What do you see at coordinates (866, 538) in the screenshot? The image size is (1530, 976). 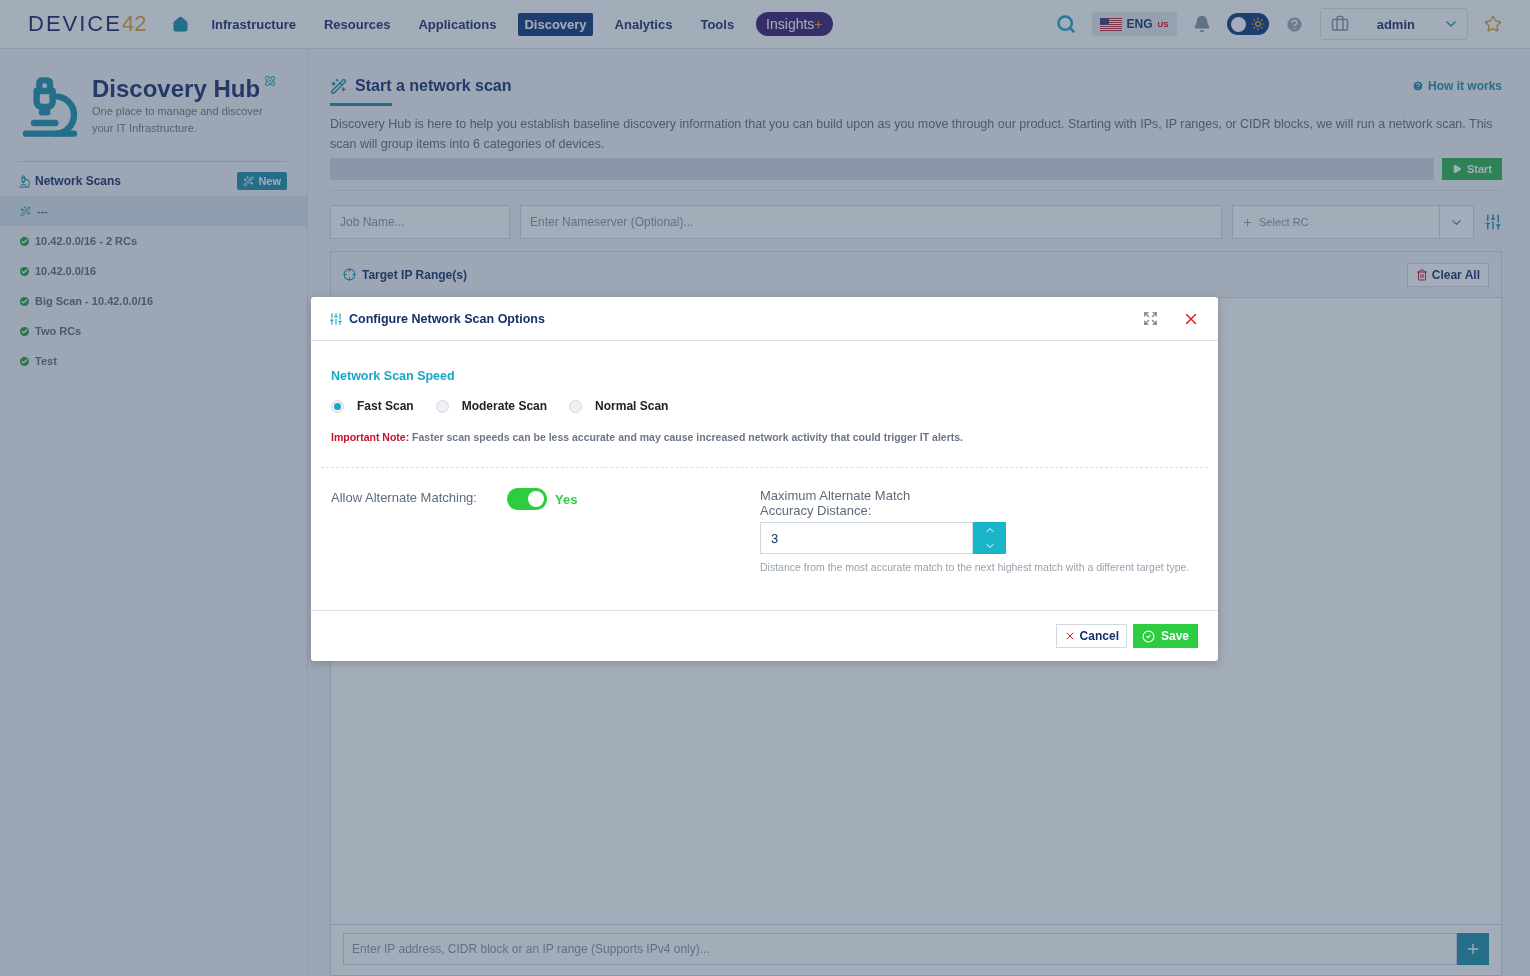 I see `number-field: 3` at bounding box center [866, 538].